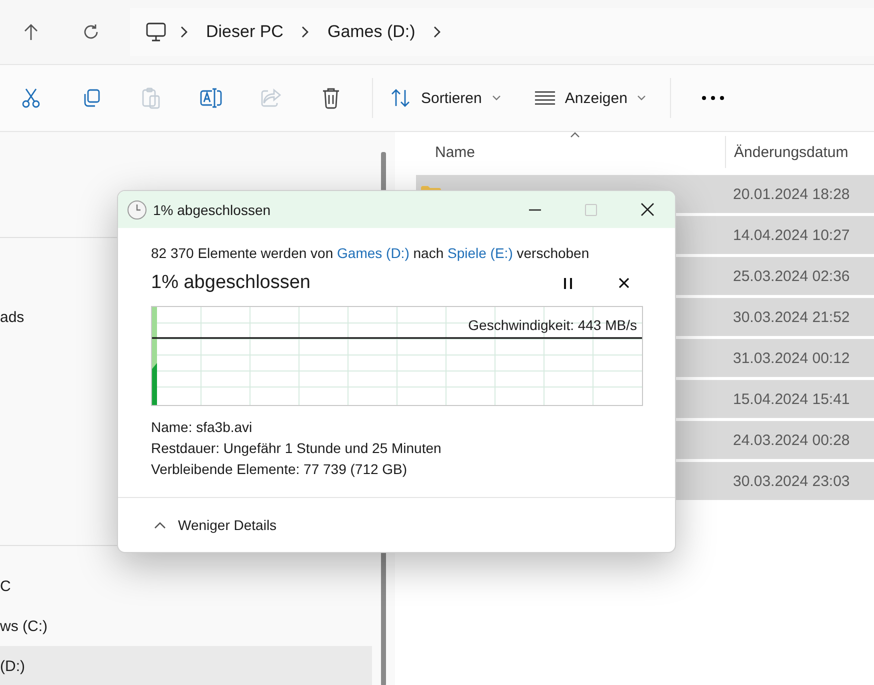 This screenshot has height=685, width=874. What do you see at coordinates (31, 32) in the screenshot?
I see `up-arrow-icon` at bounding box center [31, 32].